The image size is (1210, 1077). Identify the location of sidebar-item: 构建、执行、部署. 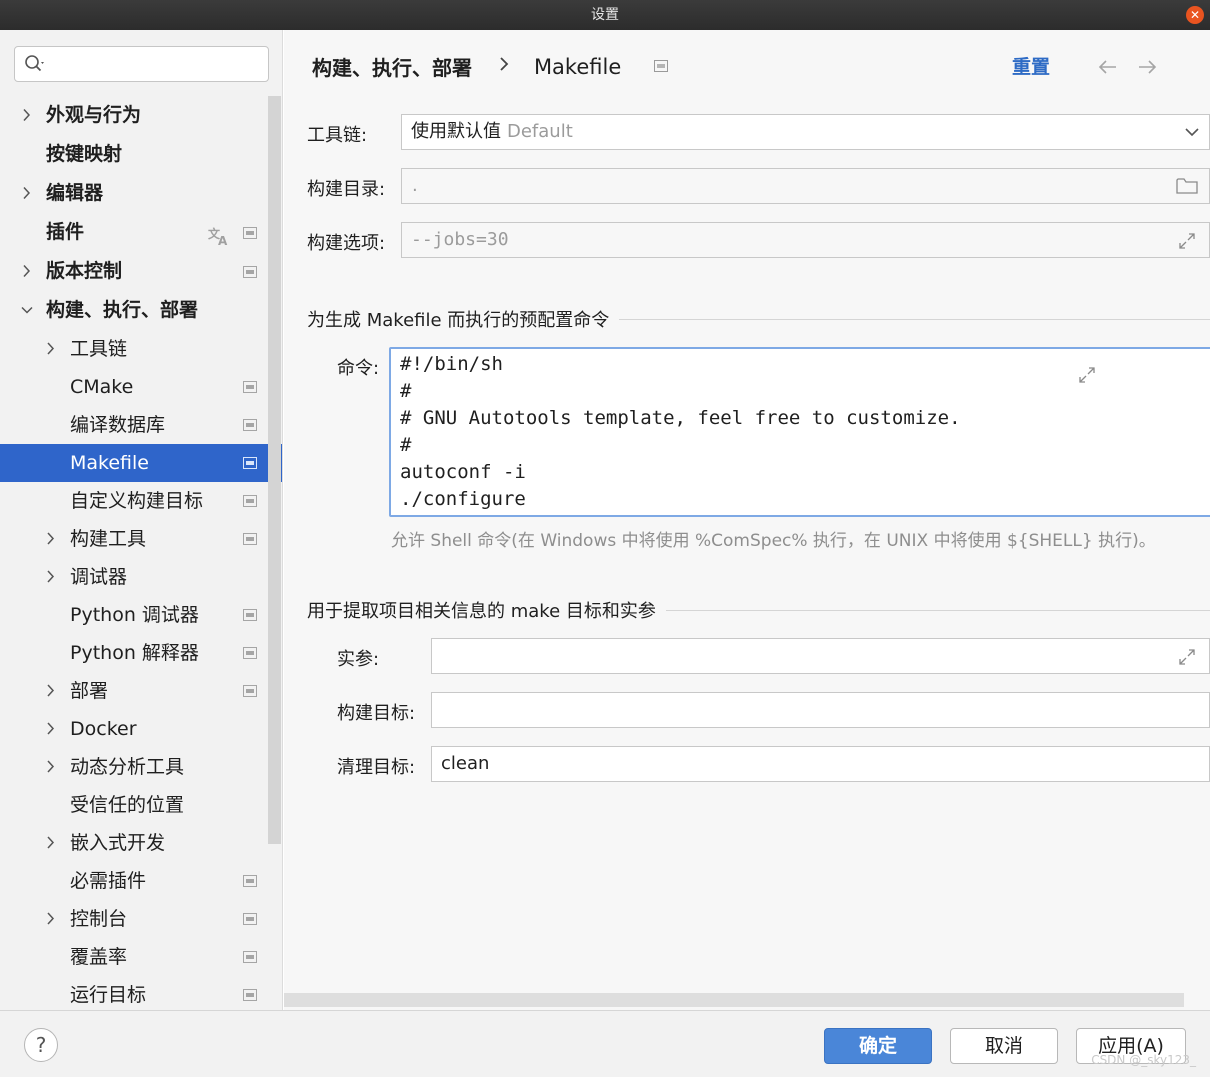
(141, 310).